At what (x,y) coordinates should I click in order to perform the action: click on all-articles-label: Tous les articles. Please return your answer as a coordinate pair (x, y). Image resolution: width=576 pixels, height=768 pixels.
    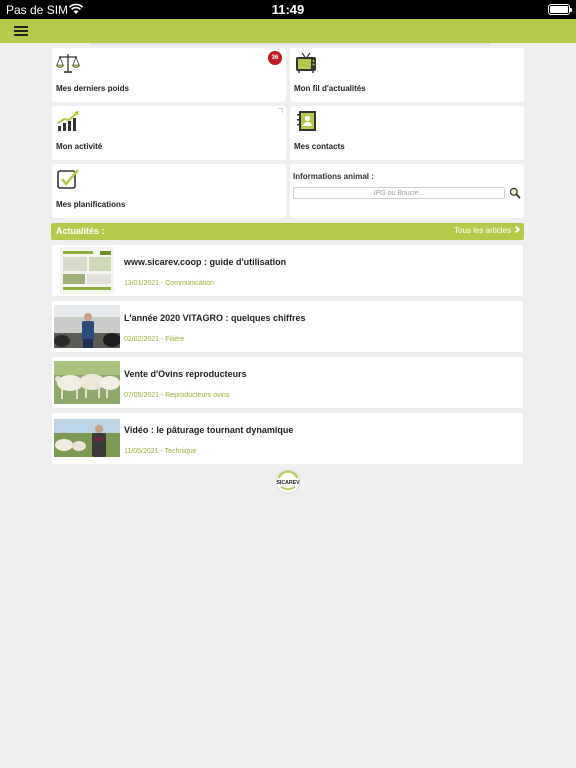
    Looking at the image, I should click on (482, 230).